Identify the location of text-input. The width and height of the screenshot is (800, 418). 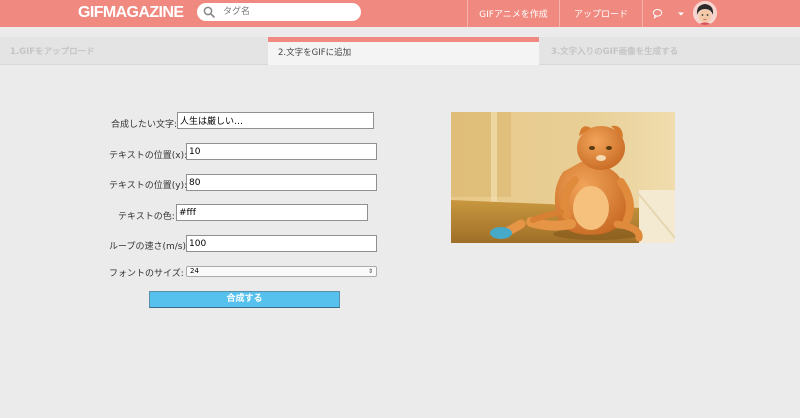
(275, 120).